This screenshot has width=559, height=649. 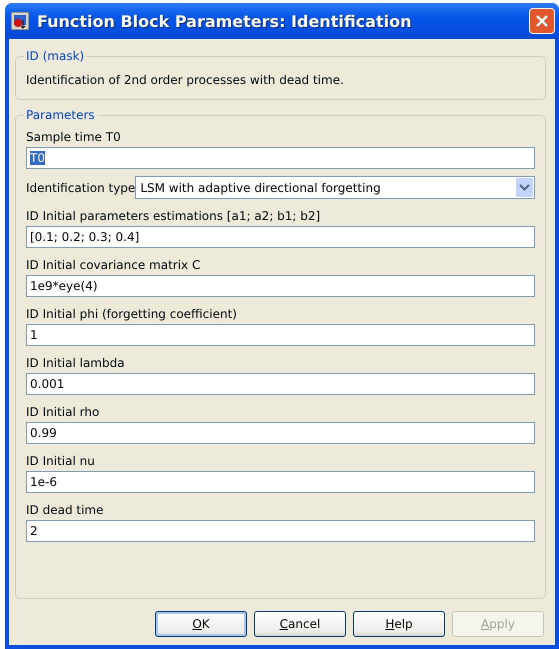 I want to click on field-label: ID Initial lambda, so click(x=76, y=363).